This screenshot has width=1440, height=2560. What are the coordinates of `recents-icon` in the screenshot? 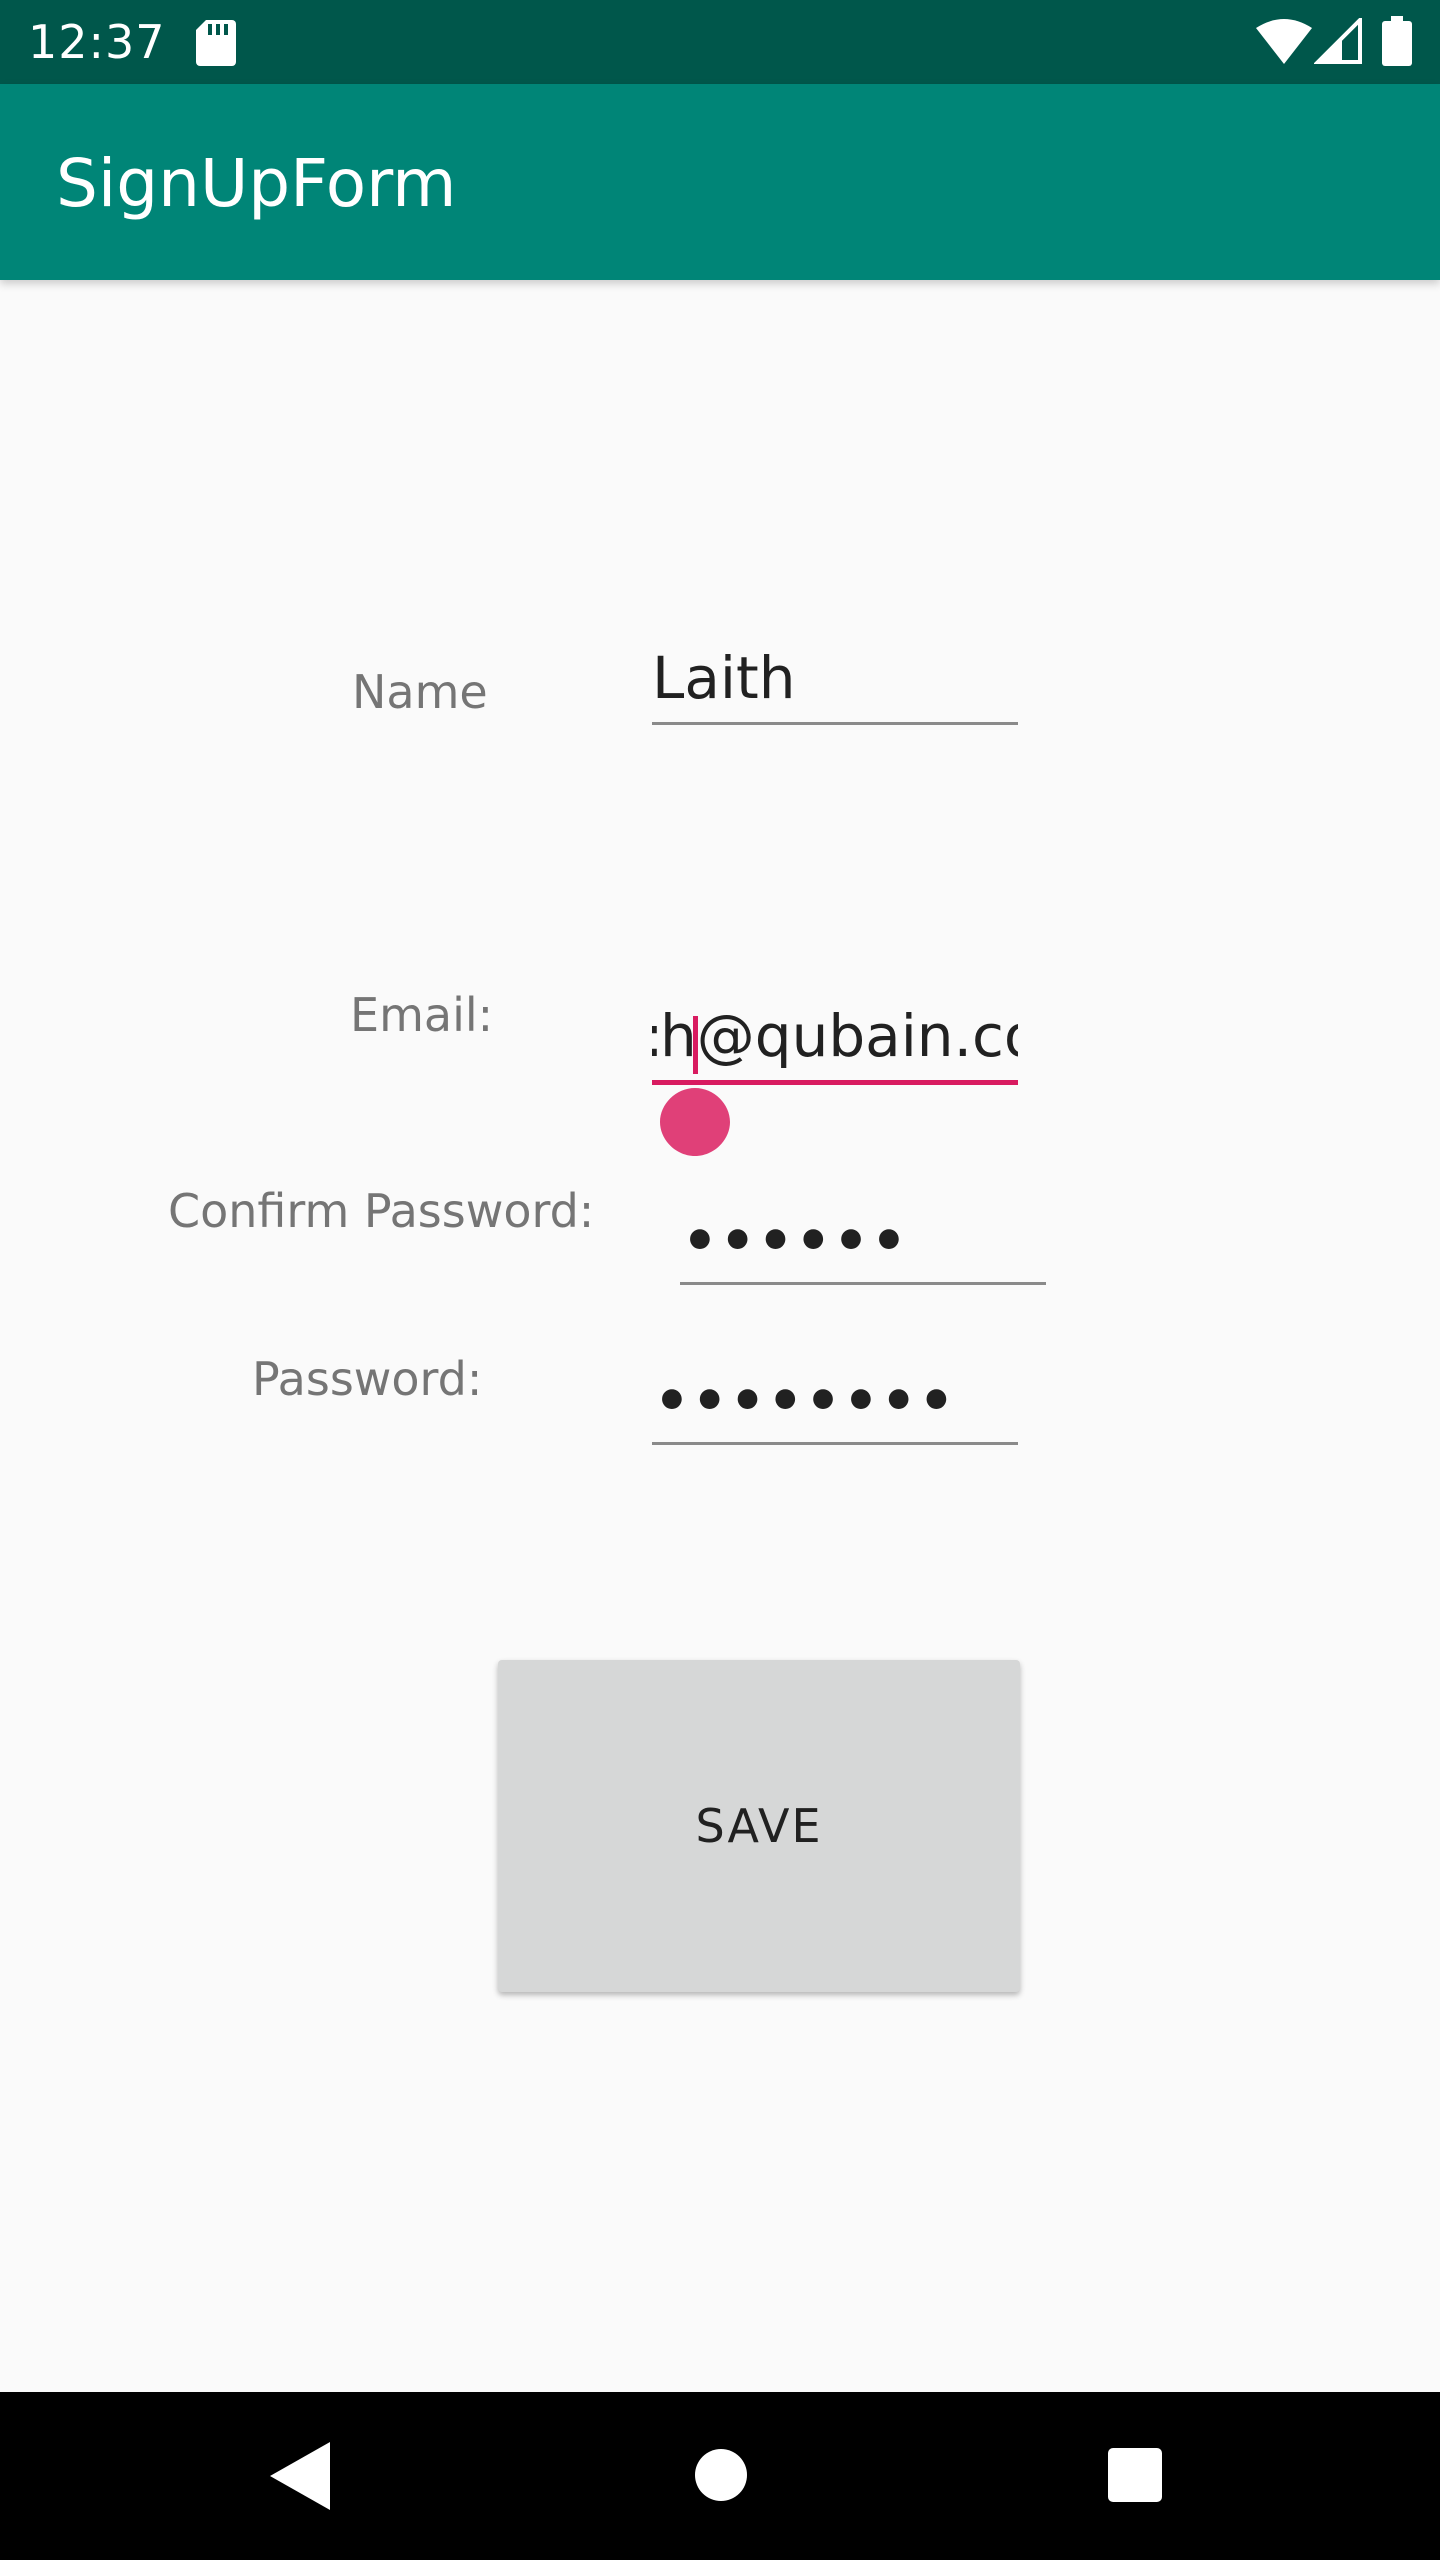 It's located at (1135, 2475).